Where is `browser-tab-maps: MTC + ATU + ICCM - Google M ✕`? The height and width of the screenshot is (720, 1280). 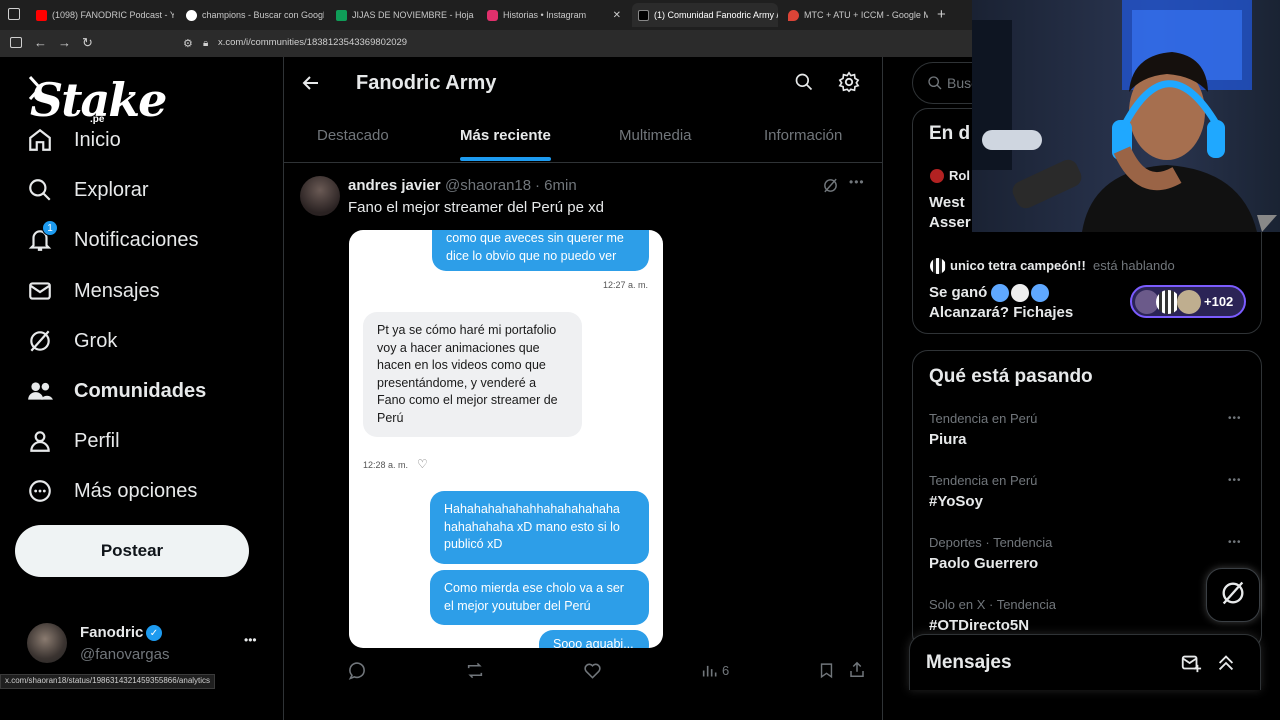 browser-tab-maps: MTC + ATU + ICCM - Google M ✕ is located at coordinates (855, 15).